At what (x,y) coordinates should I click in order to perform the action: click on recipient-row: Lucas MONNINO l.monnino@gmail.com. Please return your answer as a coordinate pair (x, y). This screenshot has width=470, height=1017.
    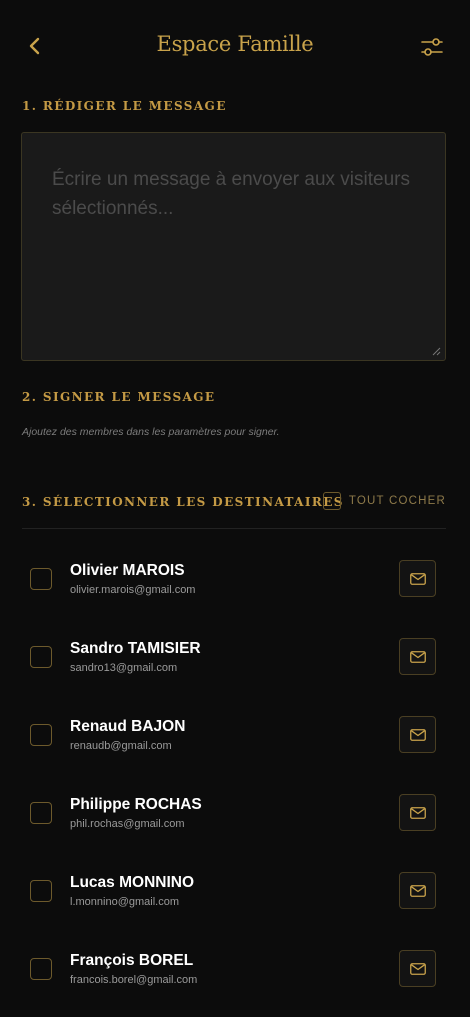
    Looking at the image, I should click on (235, 891).